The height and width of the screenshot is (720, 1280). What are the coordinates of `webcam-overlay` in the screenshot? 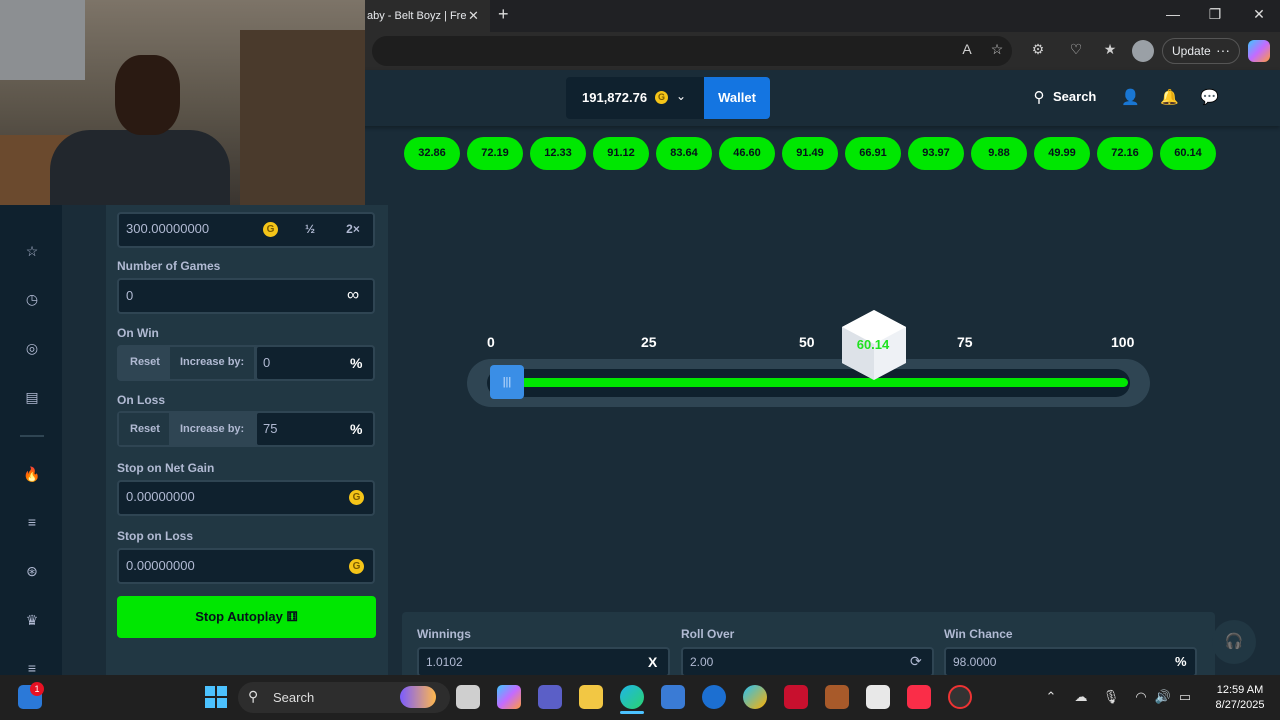 It's located at (182, 102).